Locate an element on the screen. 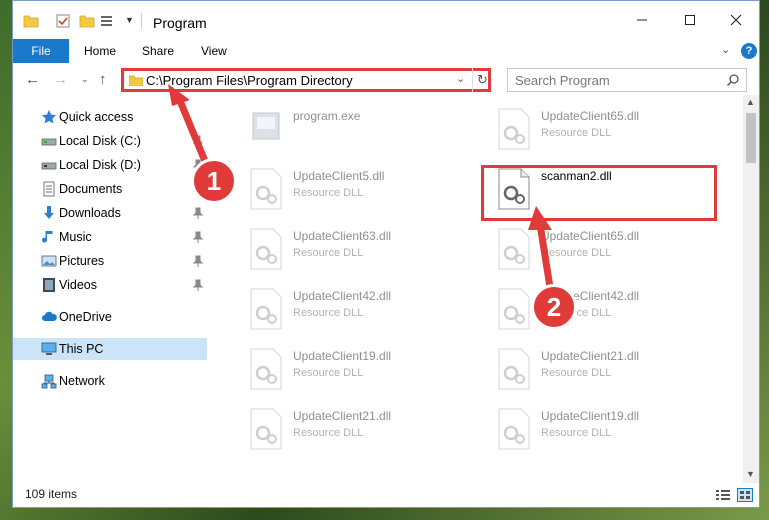  sidebar-item-label: Local Disk (D:) is located at coordinates (100, 165).